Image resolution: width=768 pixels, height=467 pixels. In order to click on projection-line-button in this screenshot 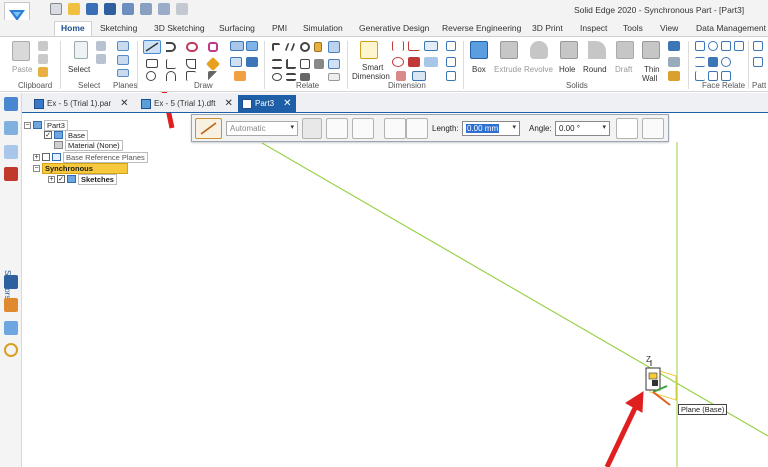, I will do `click(653, 128)`.